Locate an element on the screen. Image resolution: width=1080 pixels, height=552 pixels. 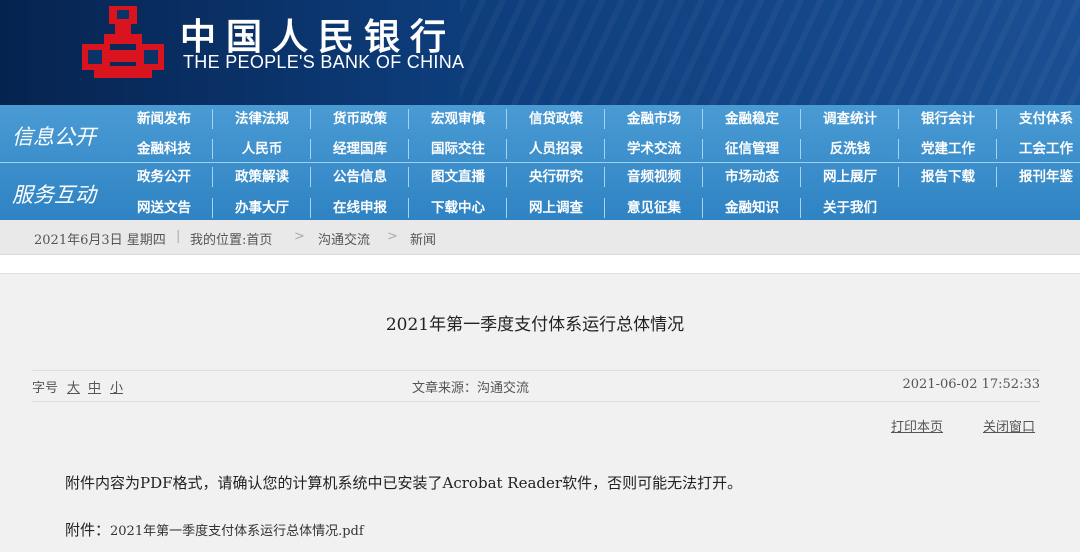
nav-item-statistics: 调查统计 is located at coordinates (850, 119).